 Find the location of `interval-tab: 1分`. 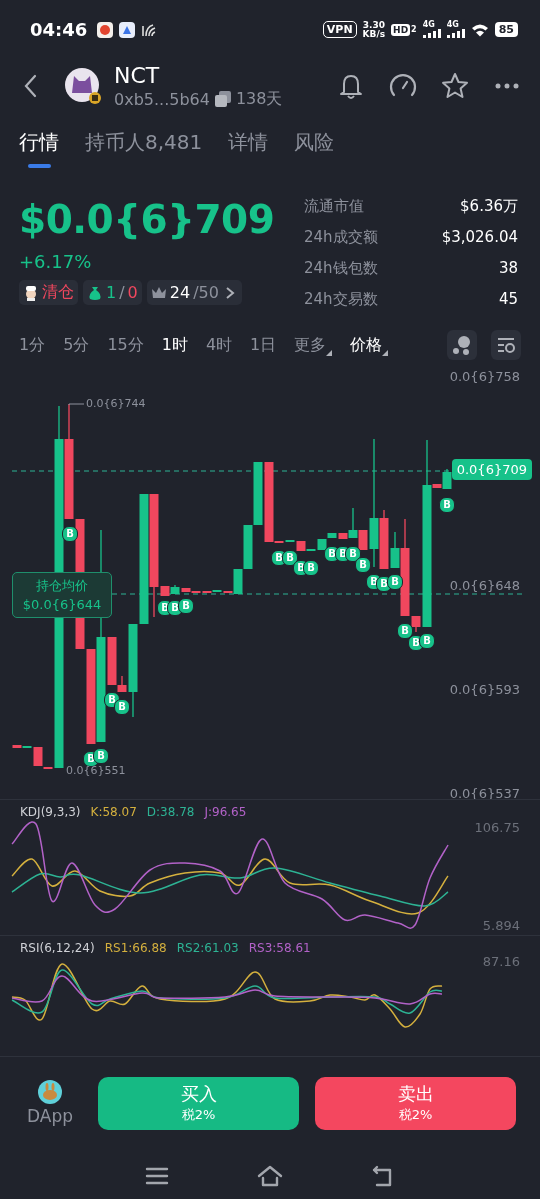

interval-tab: 1分 is located at coordinates (32, 345).